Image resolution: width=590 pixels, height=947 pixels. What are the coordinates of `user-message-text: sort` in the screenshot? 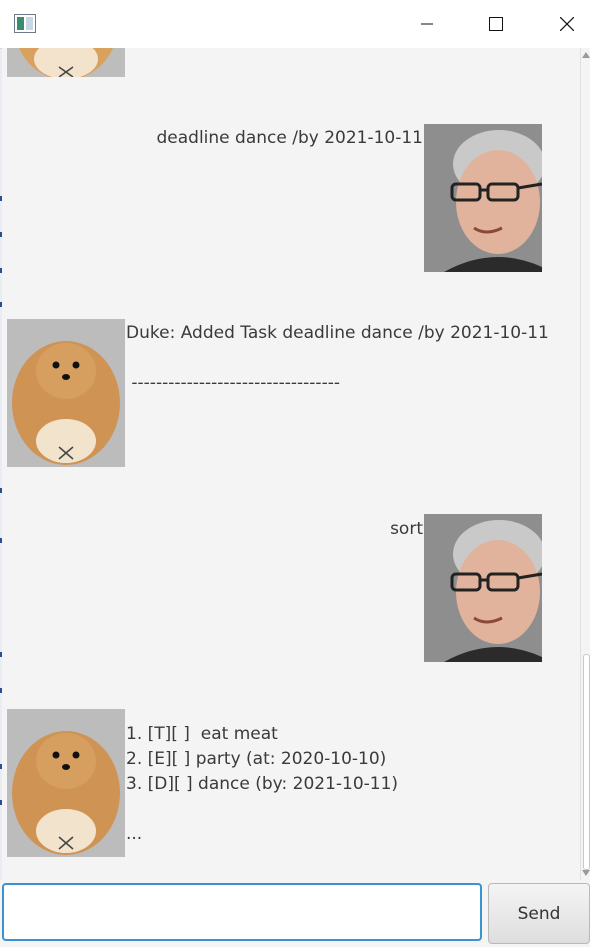 It's located at (406, 529).